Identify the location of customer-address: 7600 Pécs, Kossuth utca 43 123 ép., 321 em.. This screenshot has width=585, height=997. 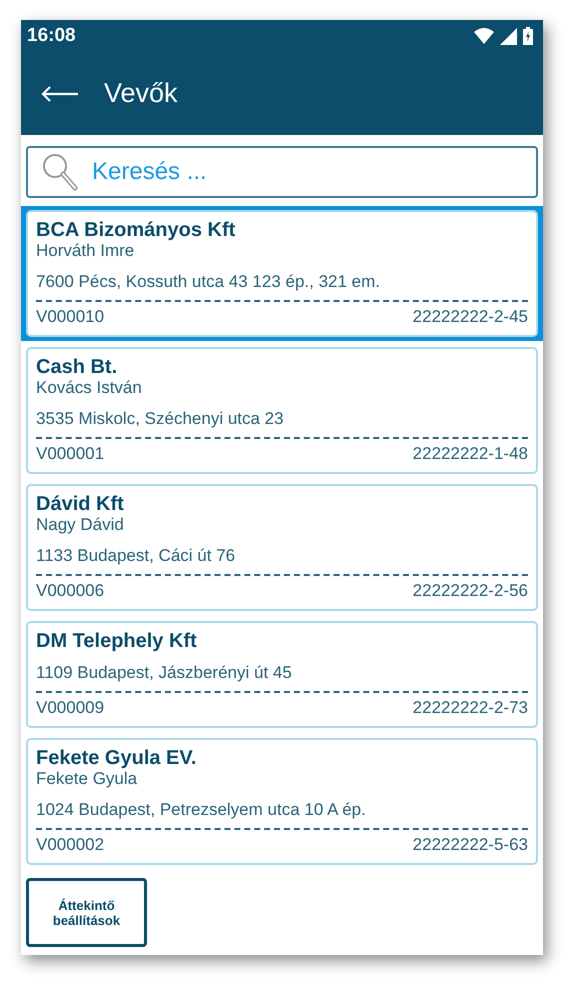
(209, 282).